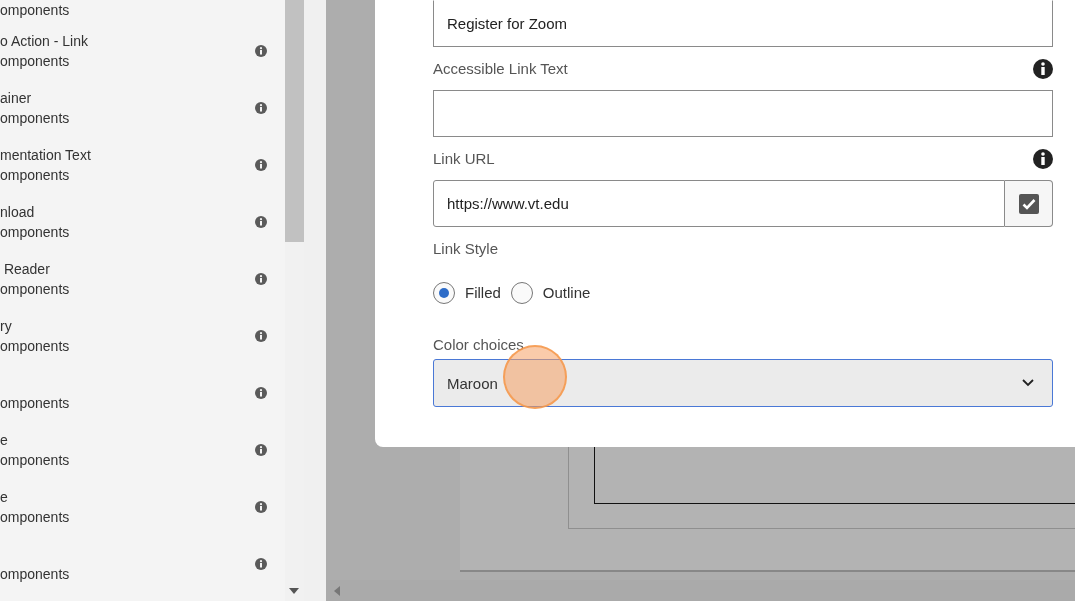  What do you see at coordinates (294, 591) in the screenshot?
I see `scroll-down-icon` at bounding box center [294, 591].